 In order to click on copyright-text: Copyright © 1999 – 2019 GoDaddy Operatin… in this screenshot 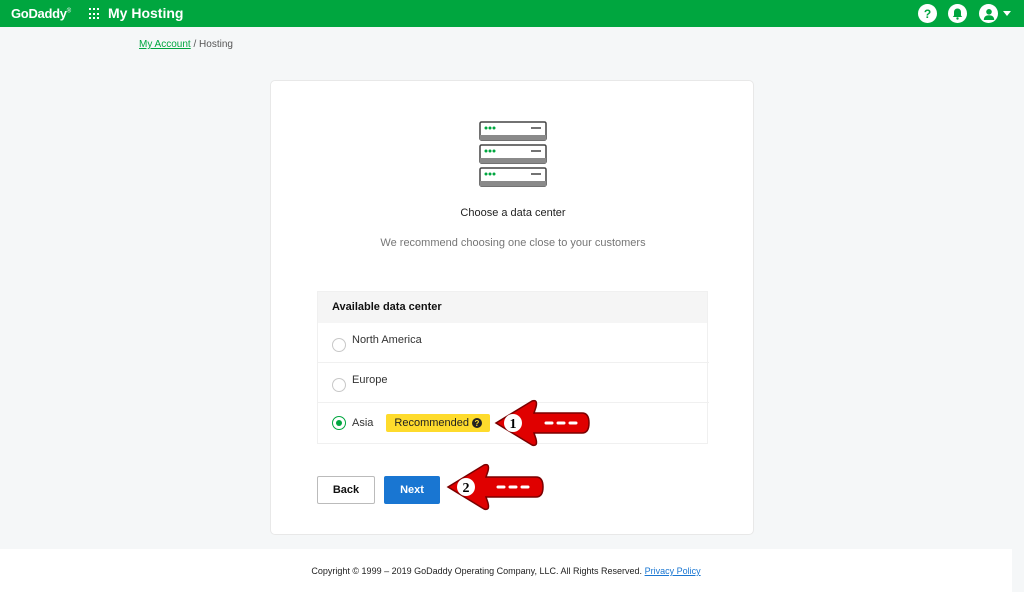, I will do `click(477, 571)`.